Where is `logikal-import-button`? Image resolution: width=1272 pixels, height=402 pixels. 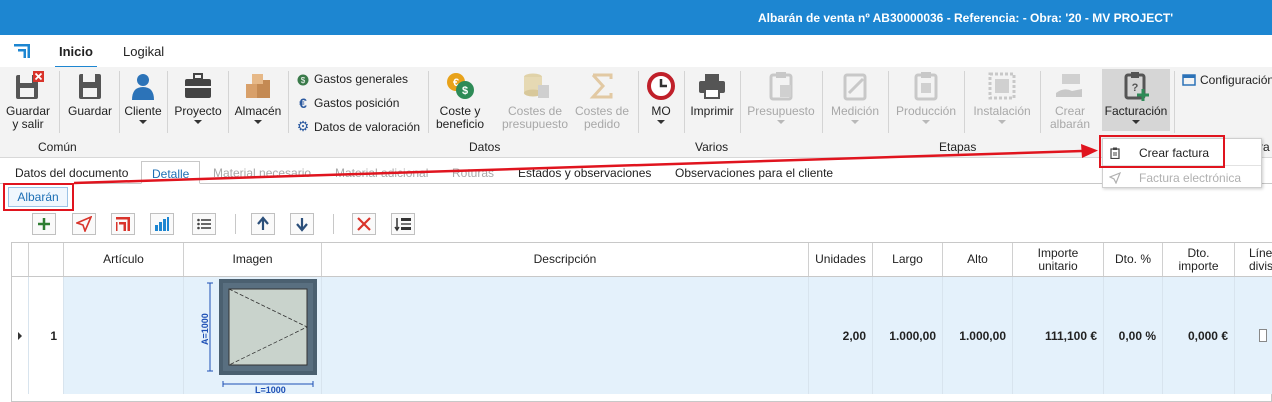
logikal-import-button is located at coordinates (123, 224).